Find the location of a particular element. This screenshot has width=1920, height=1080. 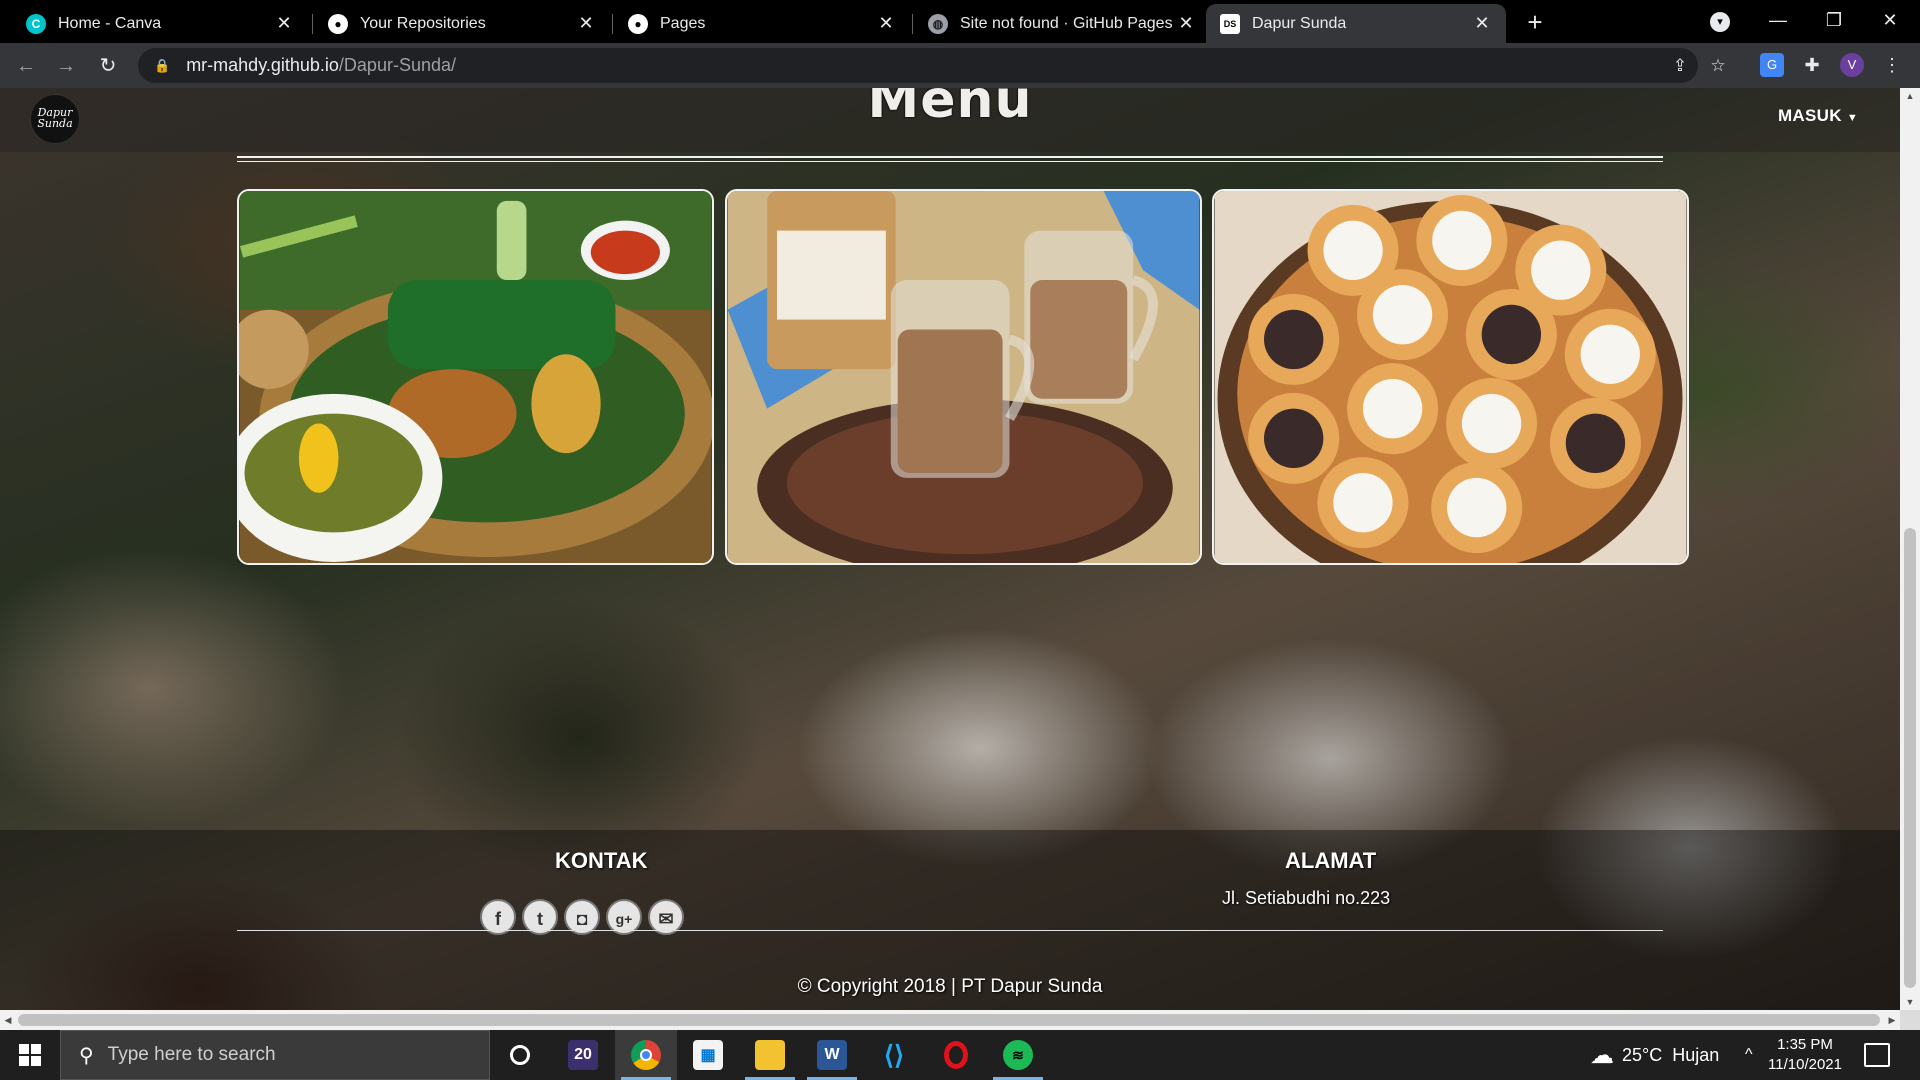

address-bar: 🔒 mr-mahdy.github.io/Dapur-Sunda/ ⇪ ☆ is located at coordinates (932, 65).